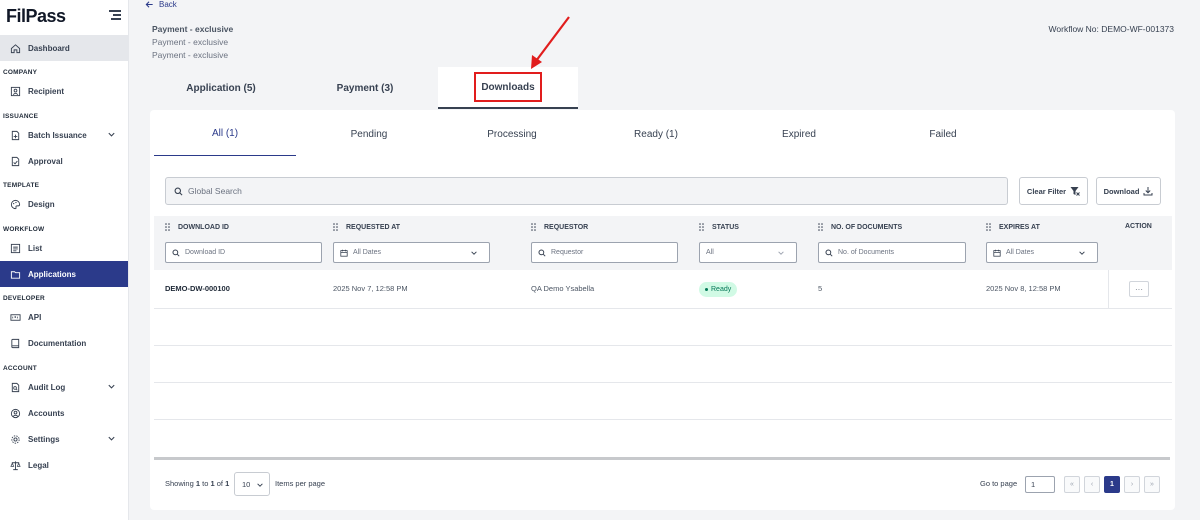  Describe the element at coordinates (892, 252) in the screenshot. I see `filter-no-of-documents-input: No. of Documents` at that location.